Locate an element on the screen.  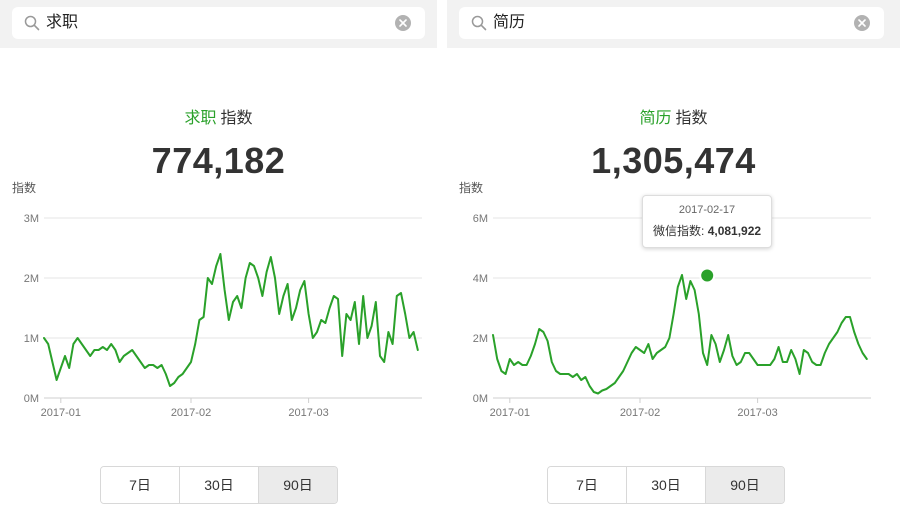
search-bar: 简历 is located at coordinates (673, 24).